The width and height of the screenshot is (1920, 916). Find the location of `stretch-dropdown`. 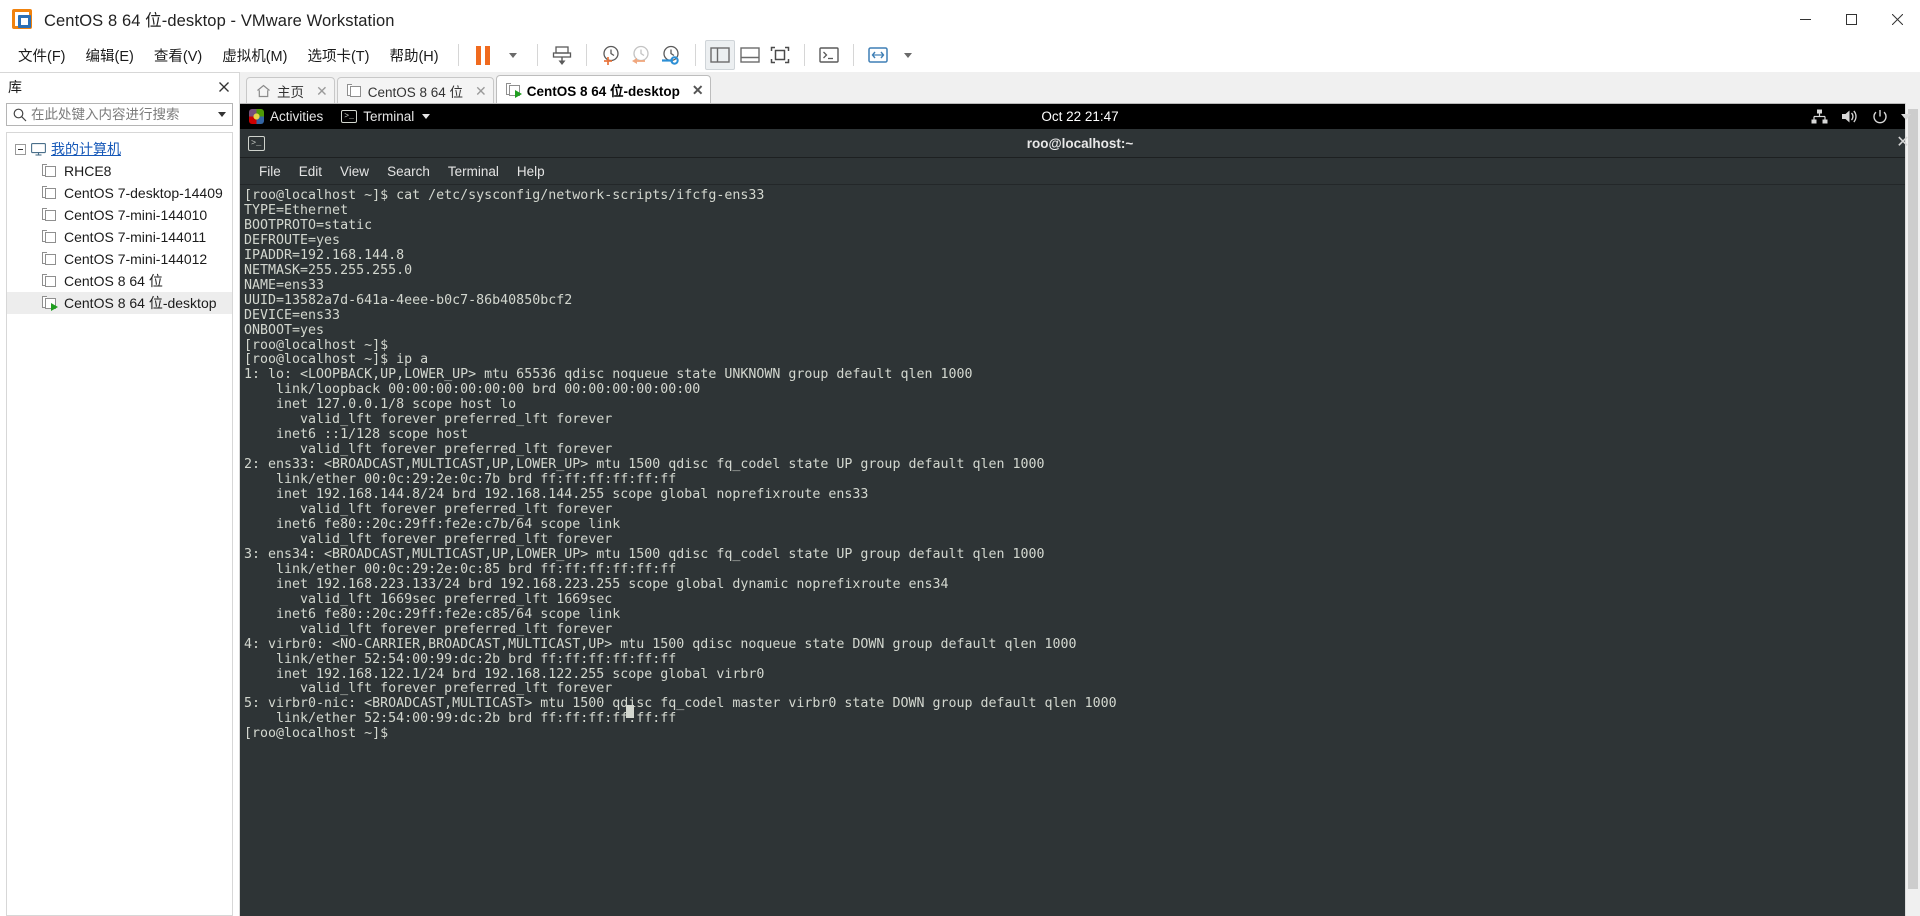

stretch-dropdown is located at coordinates (908, 55).